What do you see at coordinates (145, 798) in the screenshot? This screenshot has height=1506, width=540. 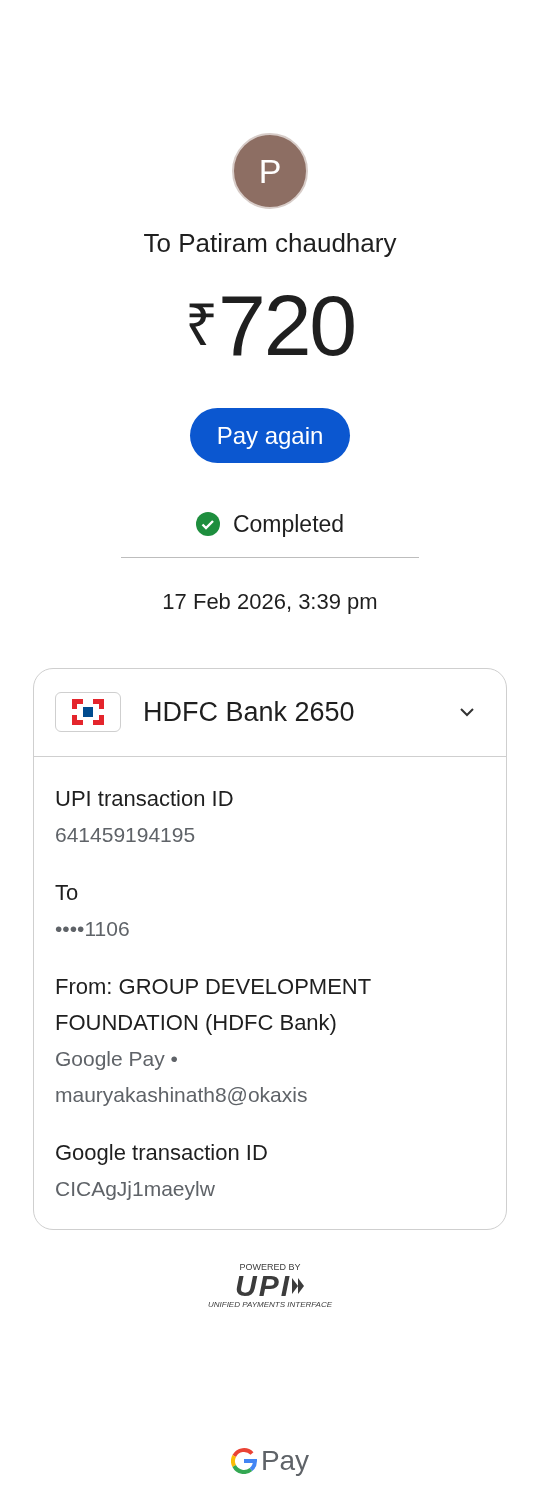 I see `detail-label: UPI transaction ID` at bounding box center [145, 798].